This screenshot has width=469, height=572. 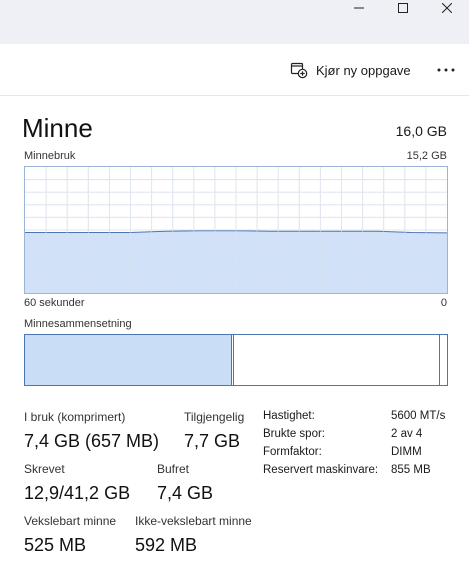 What do you see at coordinates (214, 417) in the screenshot?
I see `stat-available-label: Tilgjengelig` at bounding box center [214, 417].